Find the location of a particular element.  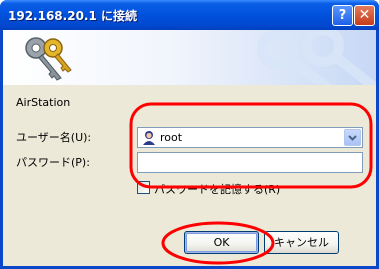

username-combobox: root is located at coordinates (250, 137).